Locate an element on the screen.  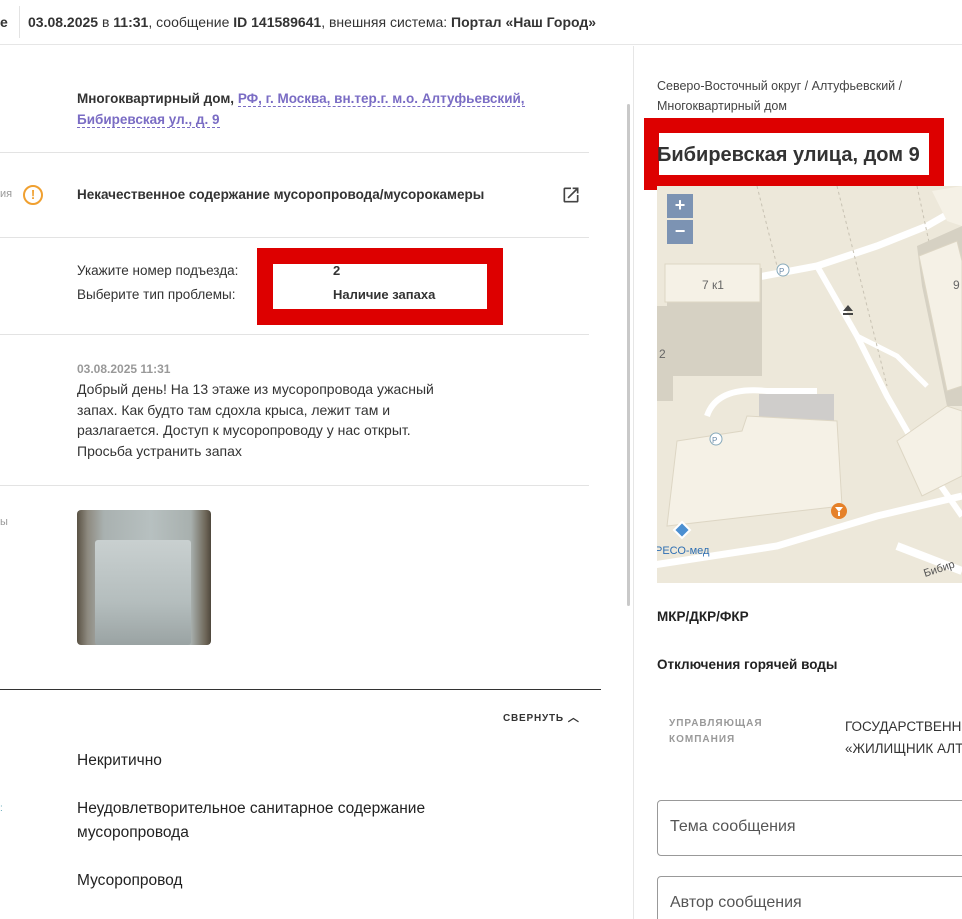
header-in-word: в is located at coordinates (105, 22).